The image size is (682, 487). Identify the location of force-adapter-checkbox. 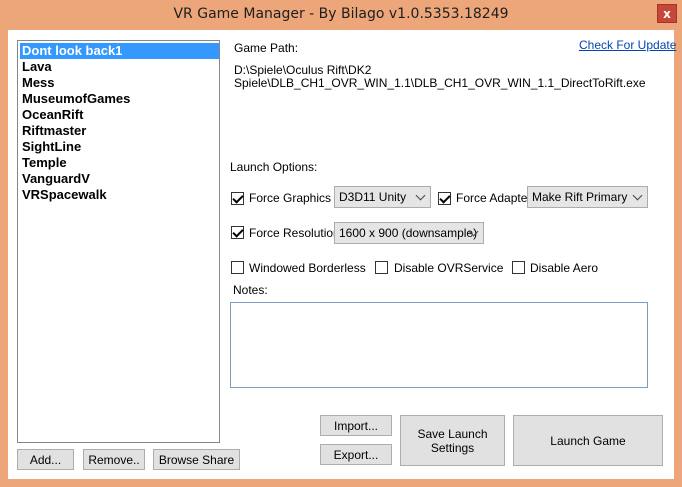
(444, 198).